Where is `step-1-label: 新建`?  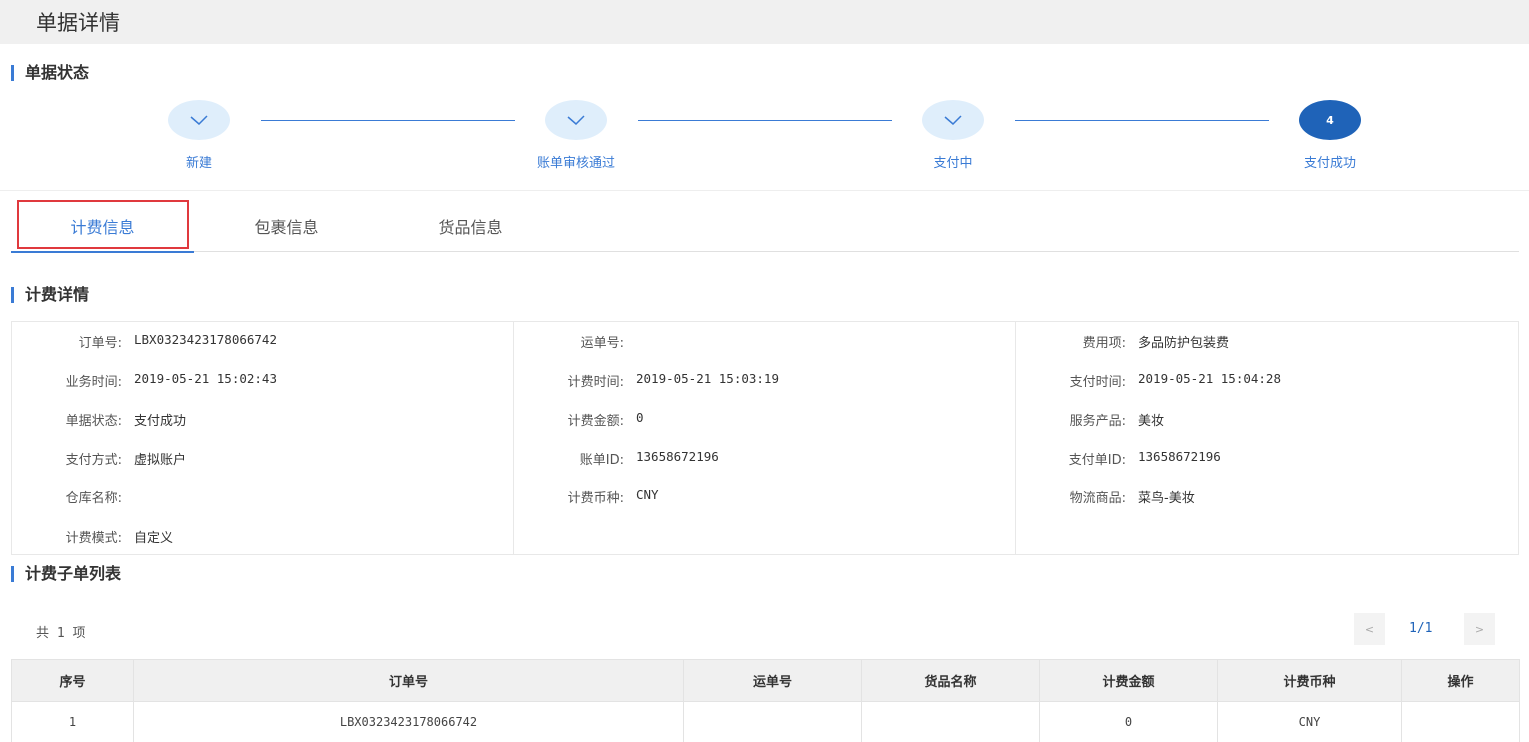 step-1-label: 新建 is located at coordinates (199, 163).